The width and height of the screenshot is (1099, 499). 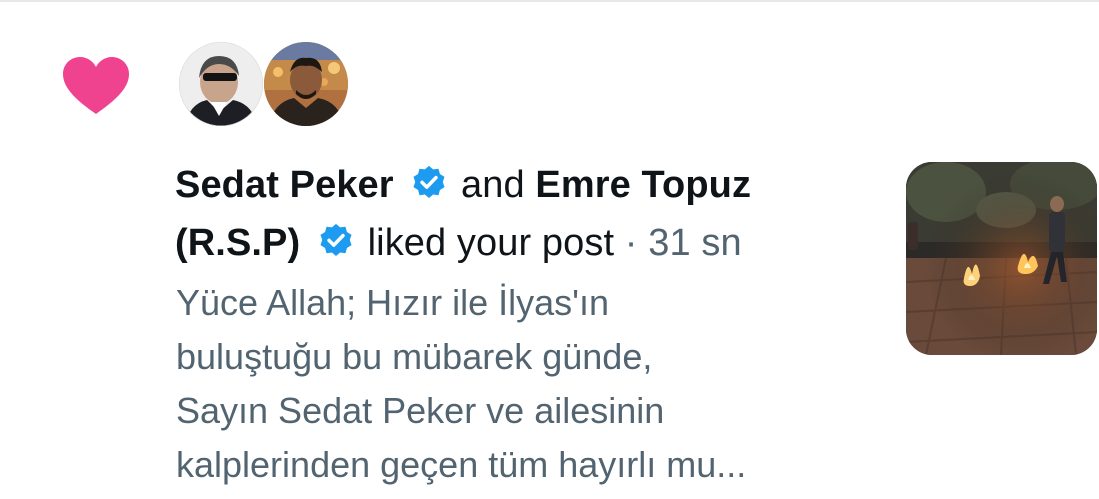 I want to click on post-preview-line: buluştuğu bu mübarek günde,, so click(x=414, y=356).